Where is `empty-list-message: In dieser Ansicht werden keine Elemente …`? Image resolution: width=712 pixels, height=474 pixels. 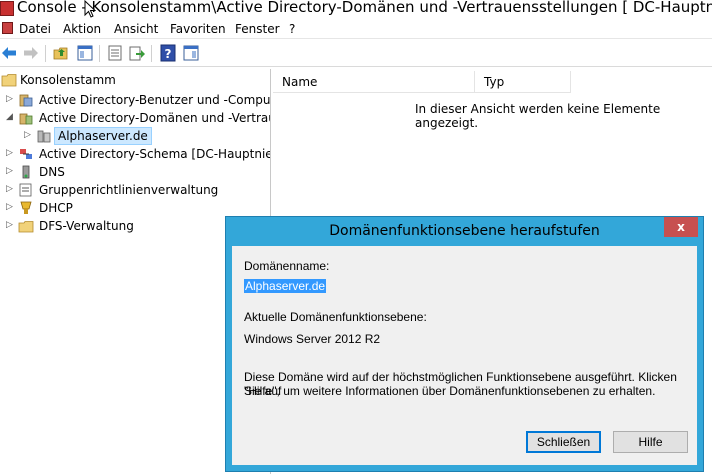
empty-list-message: In dieser Ansicht werden keine Elemente … is located at coordinates (538, 116).